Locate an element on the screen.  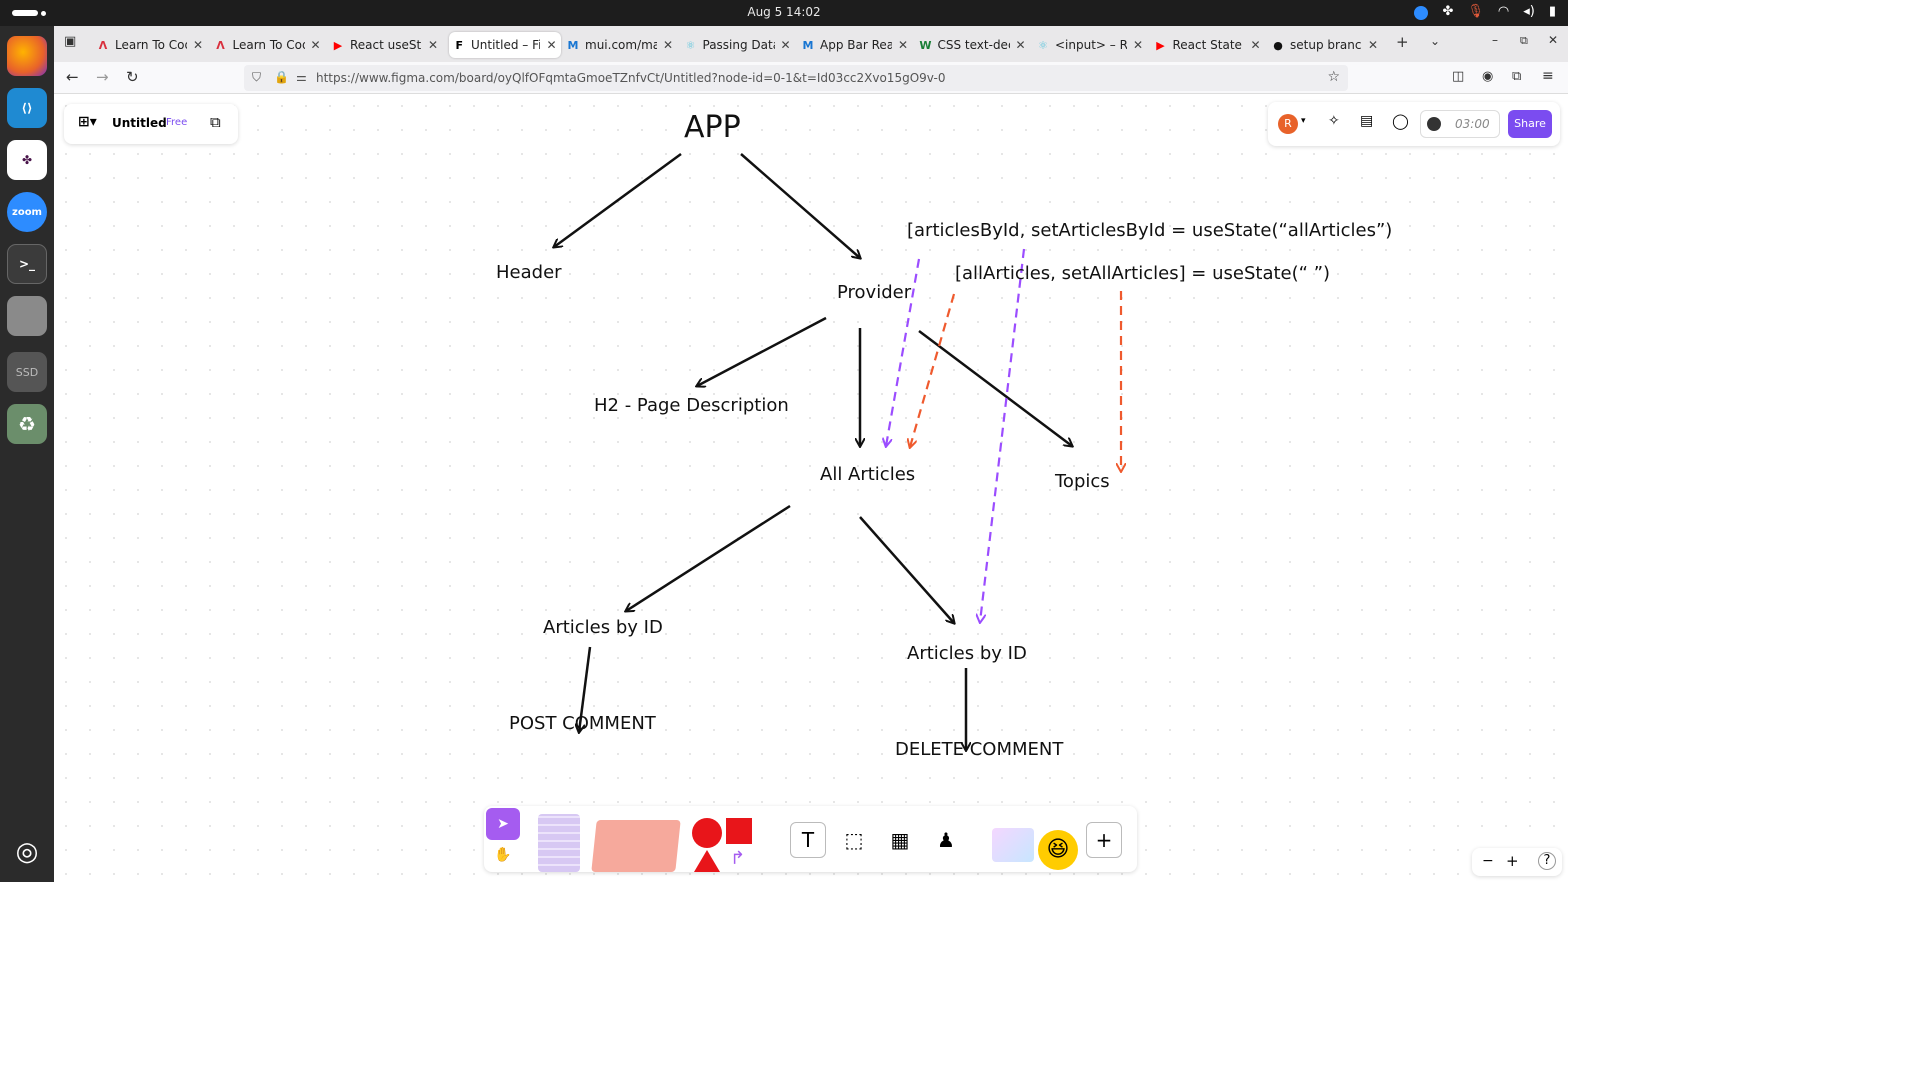
node-h2-page-description: H2 - Page Description is located at coordinates (691, 405).